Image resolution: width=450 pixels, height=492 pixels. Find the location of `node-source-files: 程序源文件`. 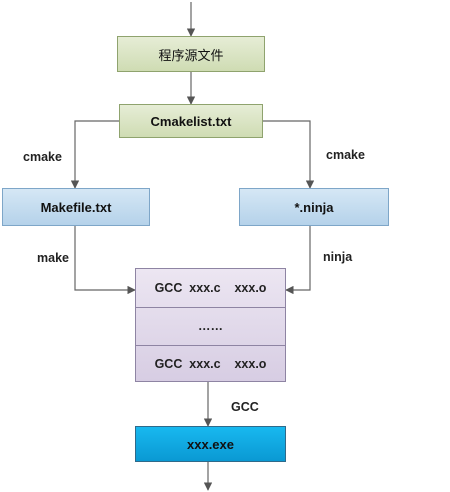

node-source-files: 程序源文件 is located at coordinates (191, 54).